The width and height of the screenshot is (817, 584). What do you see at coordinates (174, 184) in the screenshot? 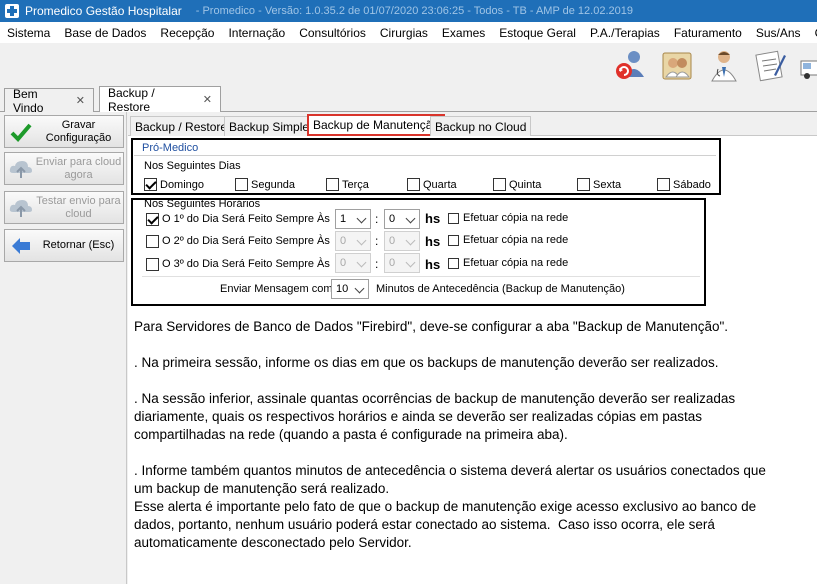
I see `day-domingo: Domingo` at bounding box center [174, 184].